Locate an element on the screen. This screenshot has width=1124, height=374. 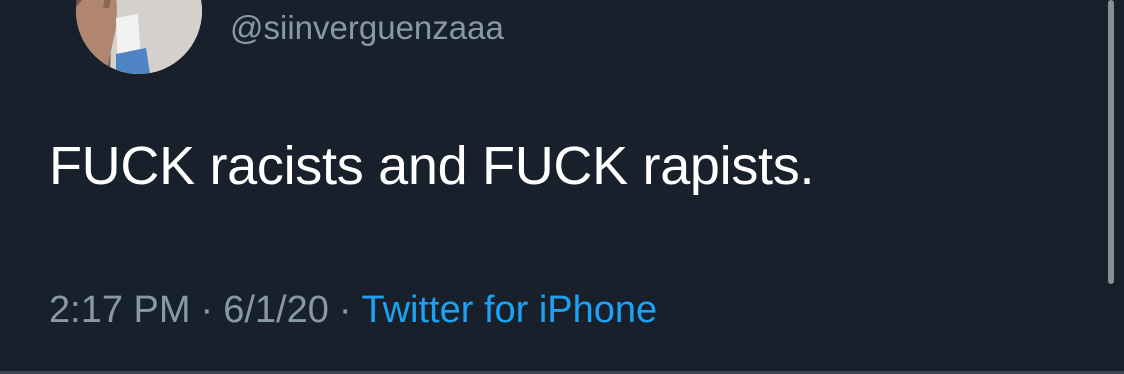
avatar is located at coordinates (139, 37).